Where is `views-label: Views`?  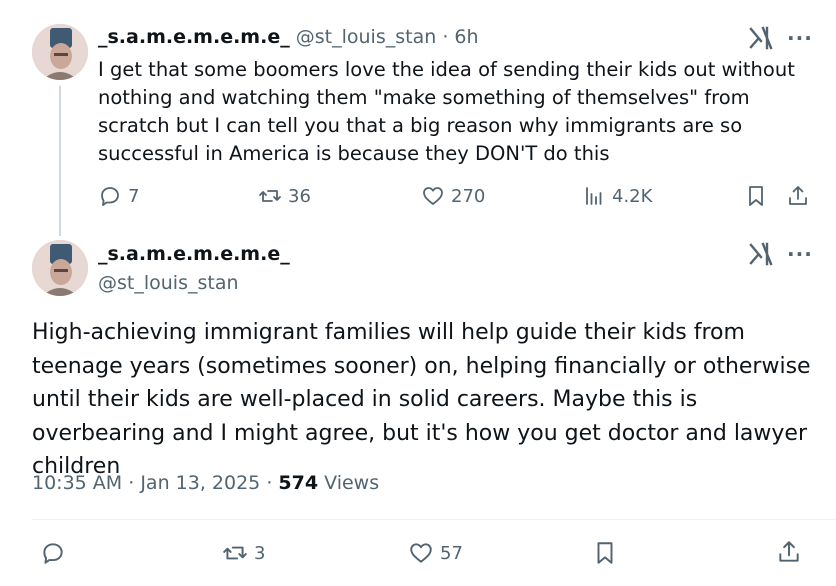
views-label: Views is located at coordinates (352, 483).